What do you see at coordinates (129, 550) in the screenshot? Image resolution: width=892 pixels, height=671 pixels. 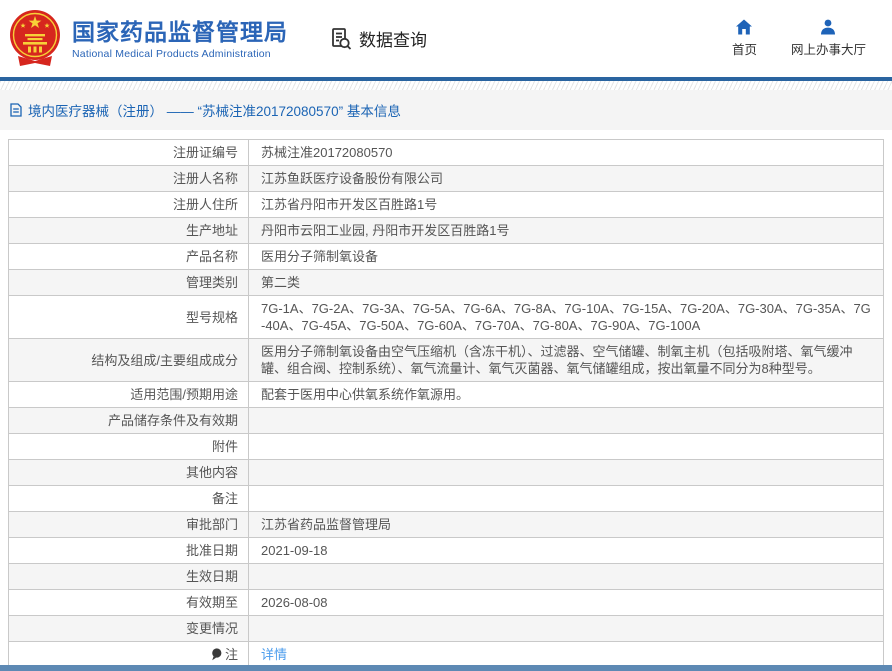 I see `row-label: 批准日期` at bounding box center [129, 550].